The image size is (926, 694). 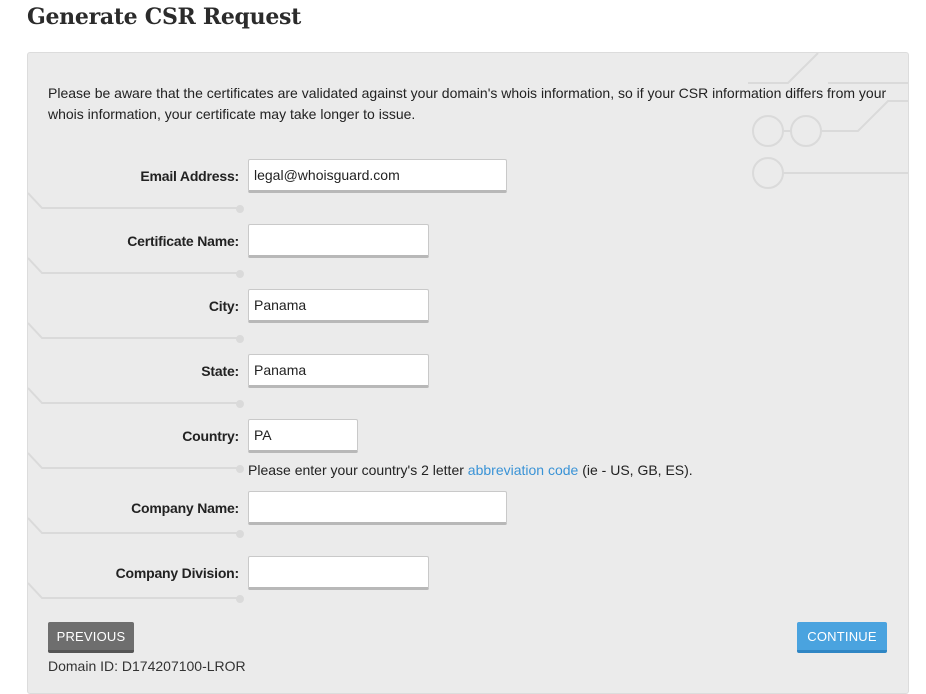 I want to click on certificate-name-label: Certificate Name:, so click(x=183, y=241).